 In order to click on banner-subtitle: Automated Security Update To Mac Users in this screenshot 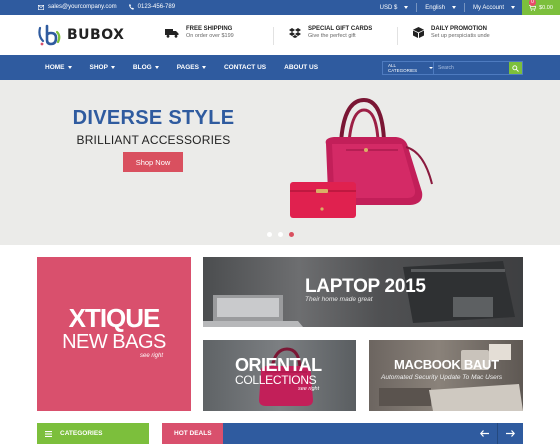, I will do `click(442, 377)`.